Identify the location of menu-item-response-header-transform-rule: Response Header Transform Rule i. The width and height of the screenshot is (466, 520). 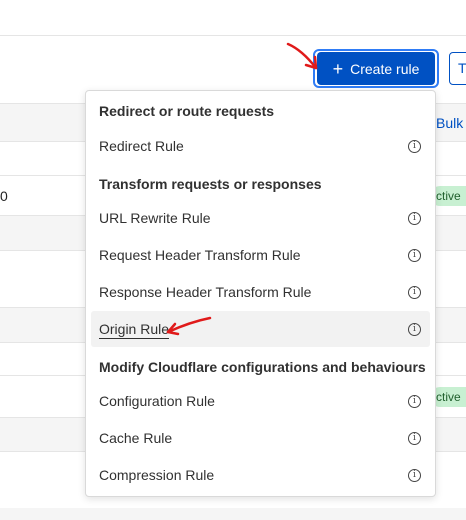
(260, 292).